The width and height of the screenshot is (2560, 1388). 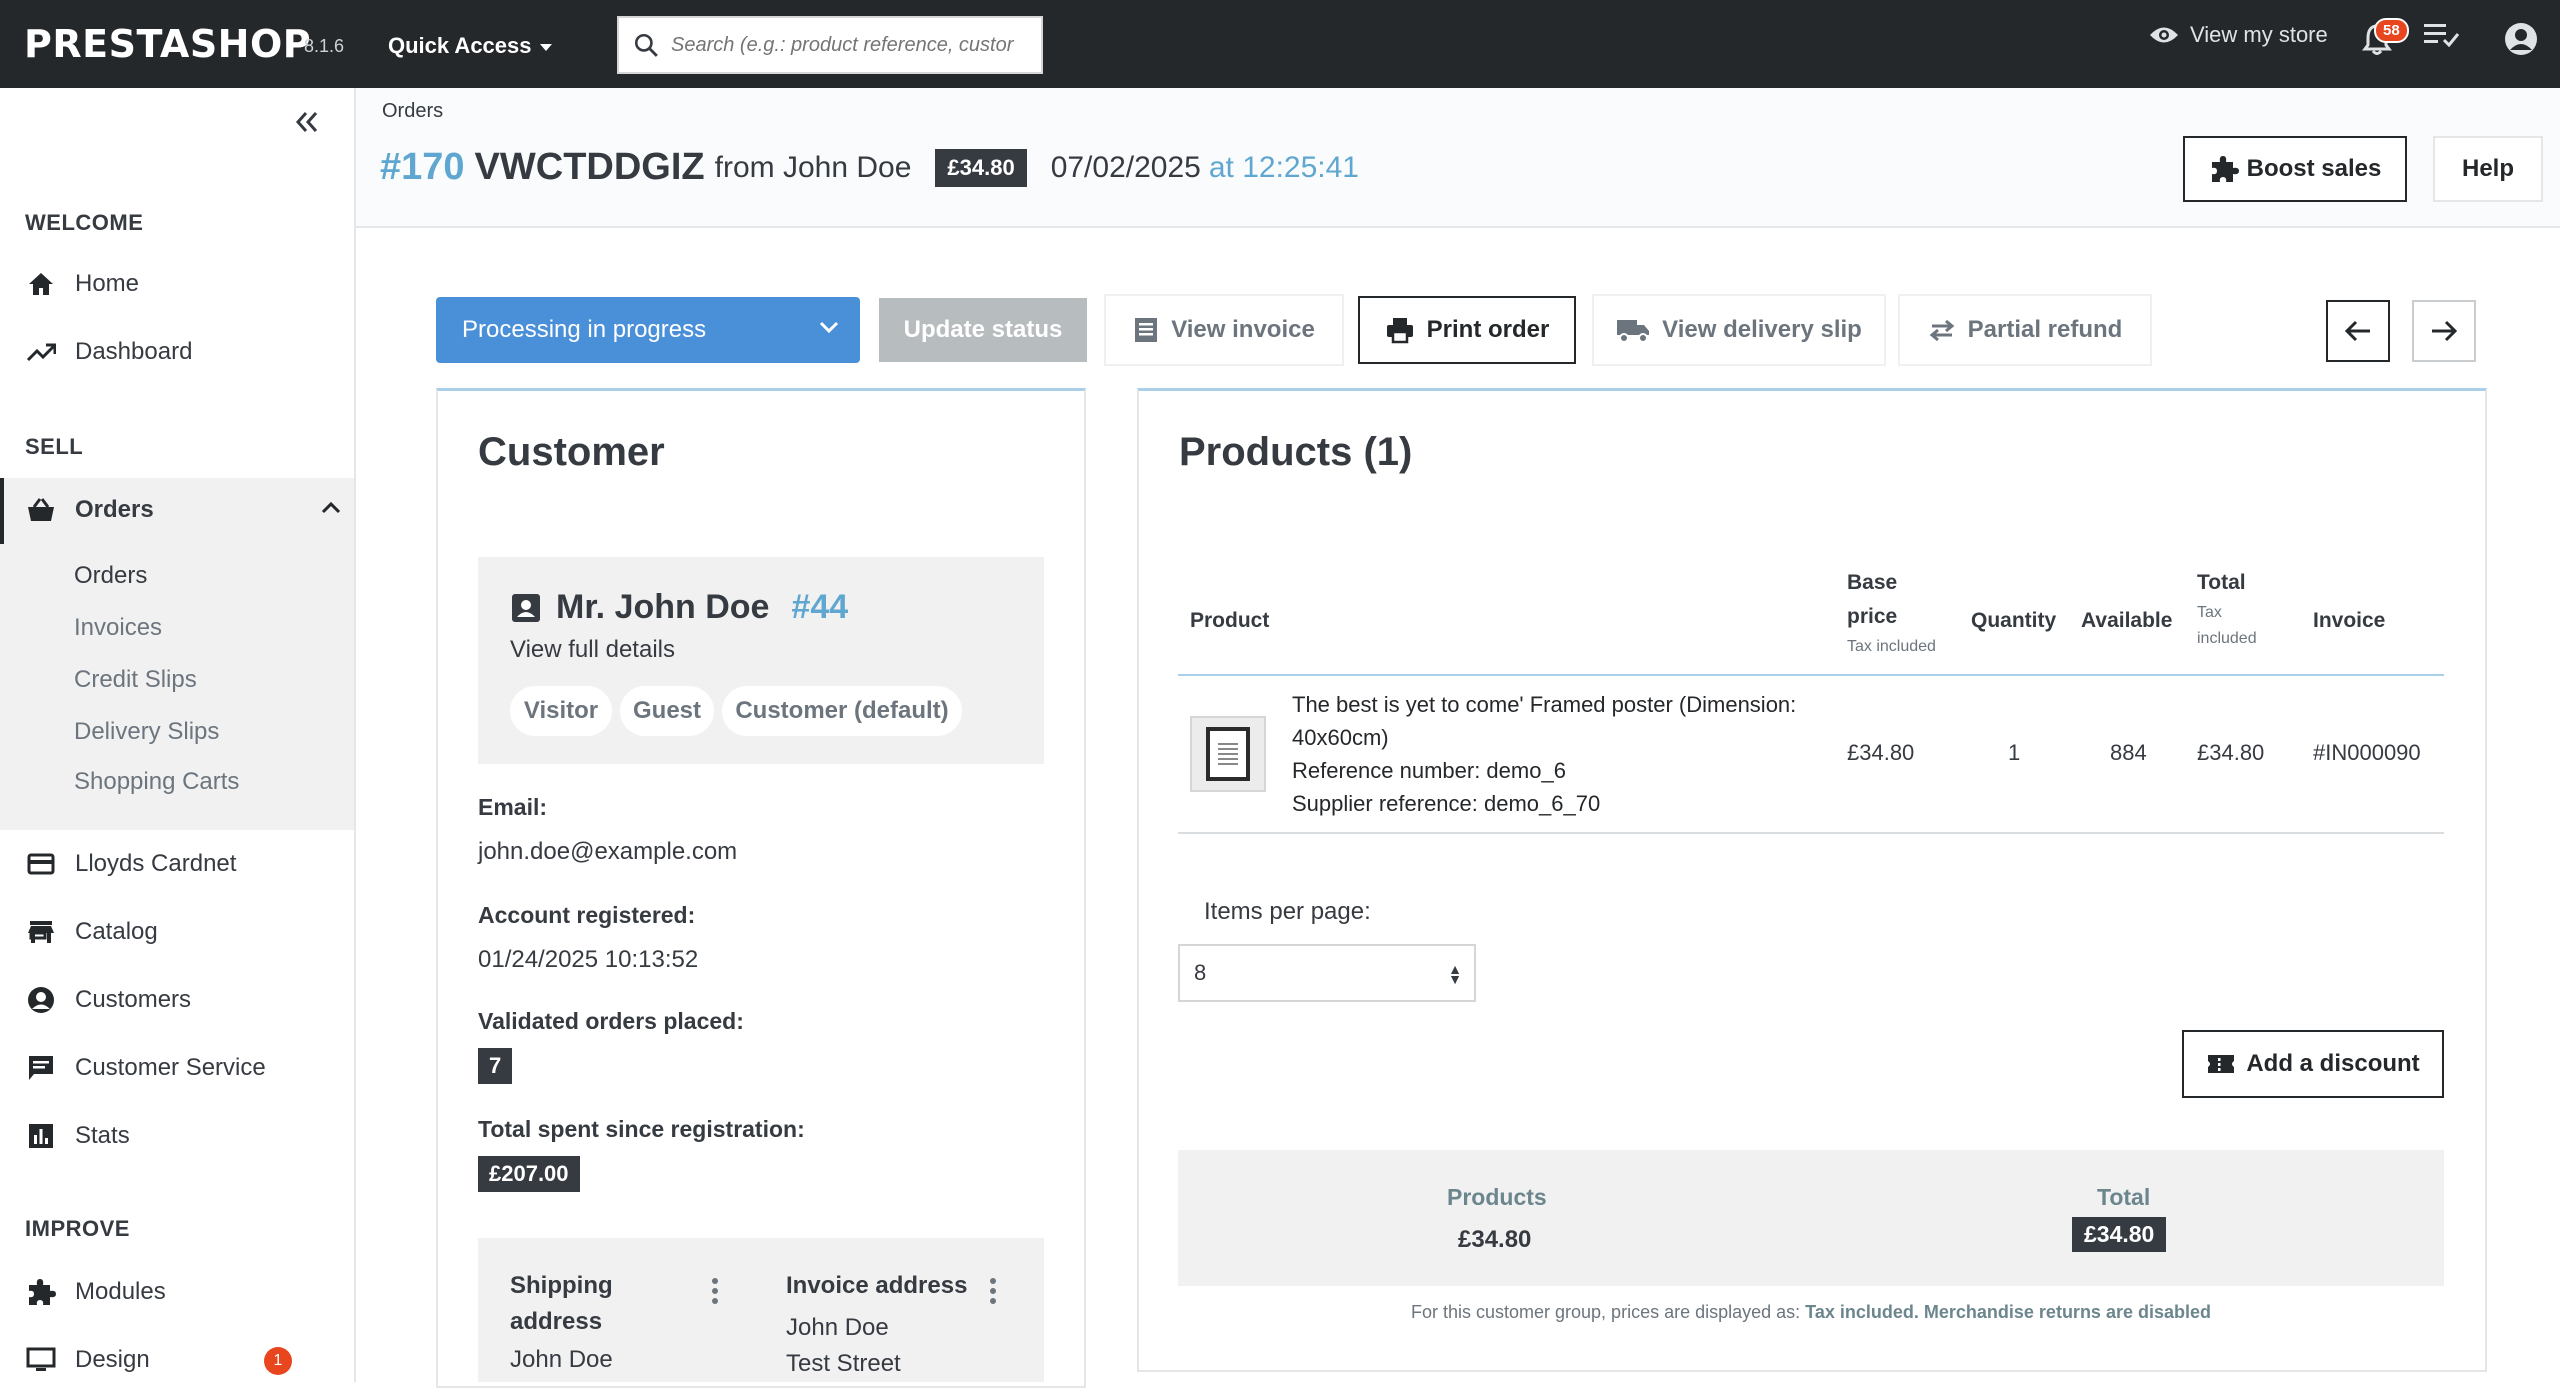 I want to click on notifications-count-badge: 58, so click(x=2391, y=30).